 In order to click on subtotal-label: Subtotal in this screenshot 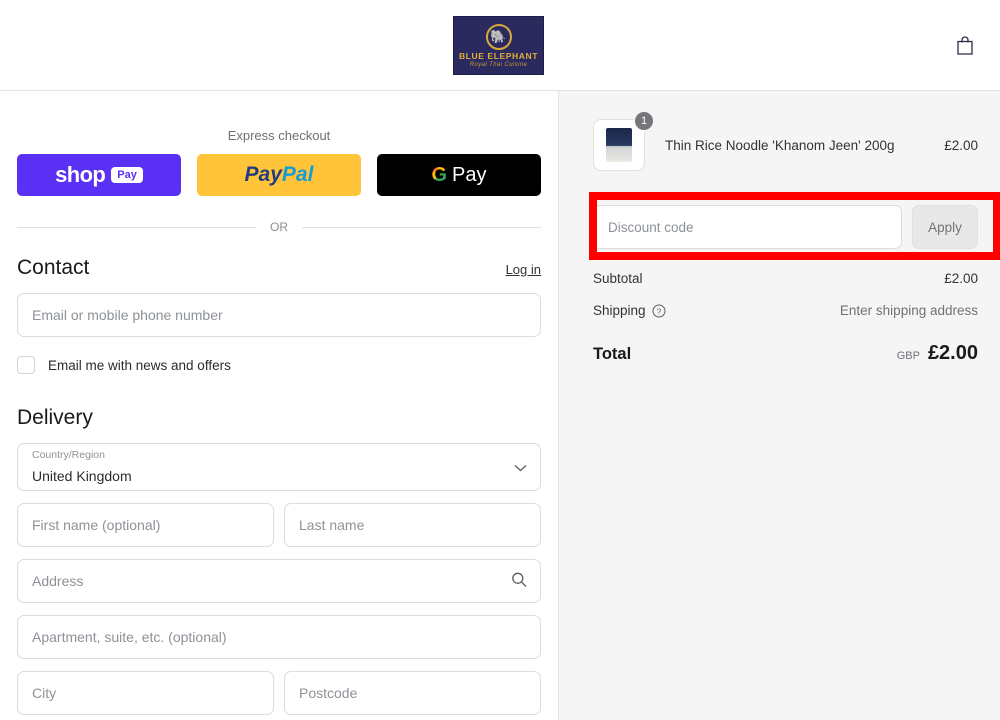, I will do `click(618, 278)`.